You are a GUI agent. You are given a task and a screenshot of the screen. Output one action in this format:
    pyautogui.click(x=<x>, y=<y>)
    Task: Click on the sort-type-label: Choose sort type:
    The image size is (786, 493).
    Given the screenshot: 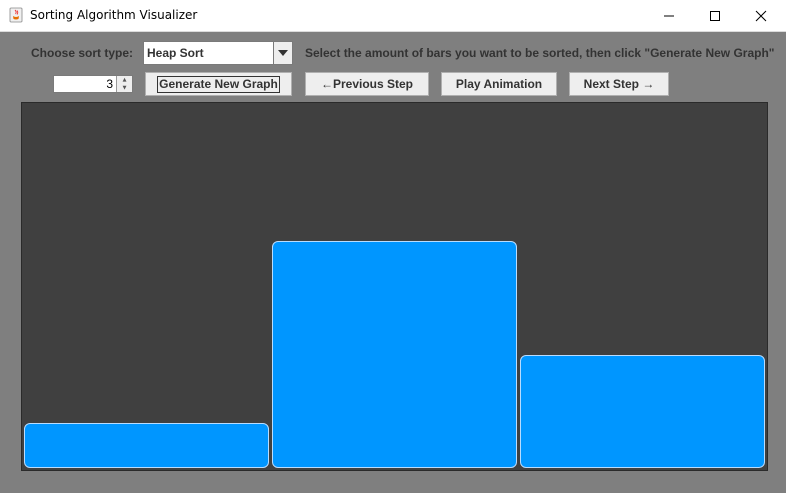 What is the action you would take?
    pyautogui.click(x=82, y=53)
    